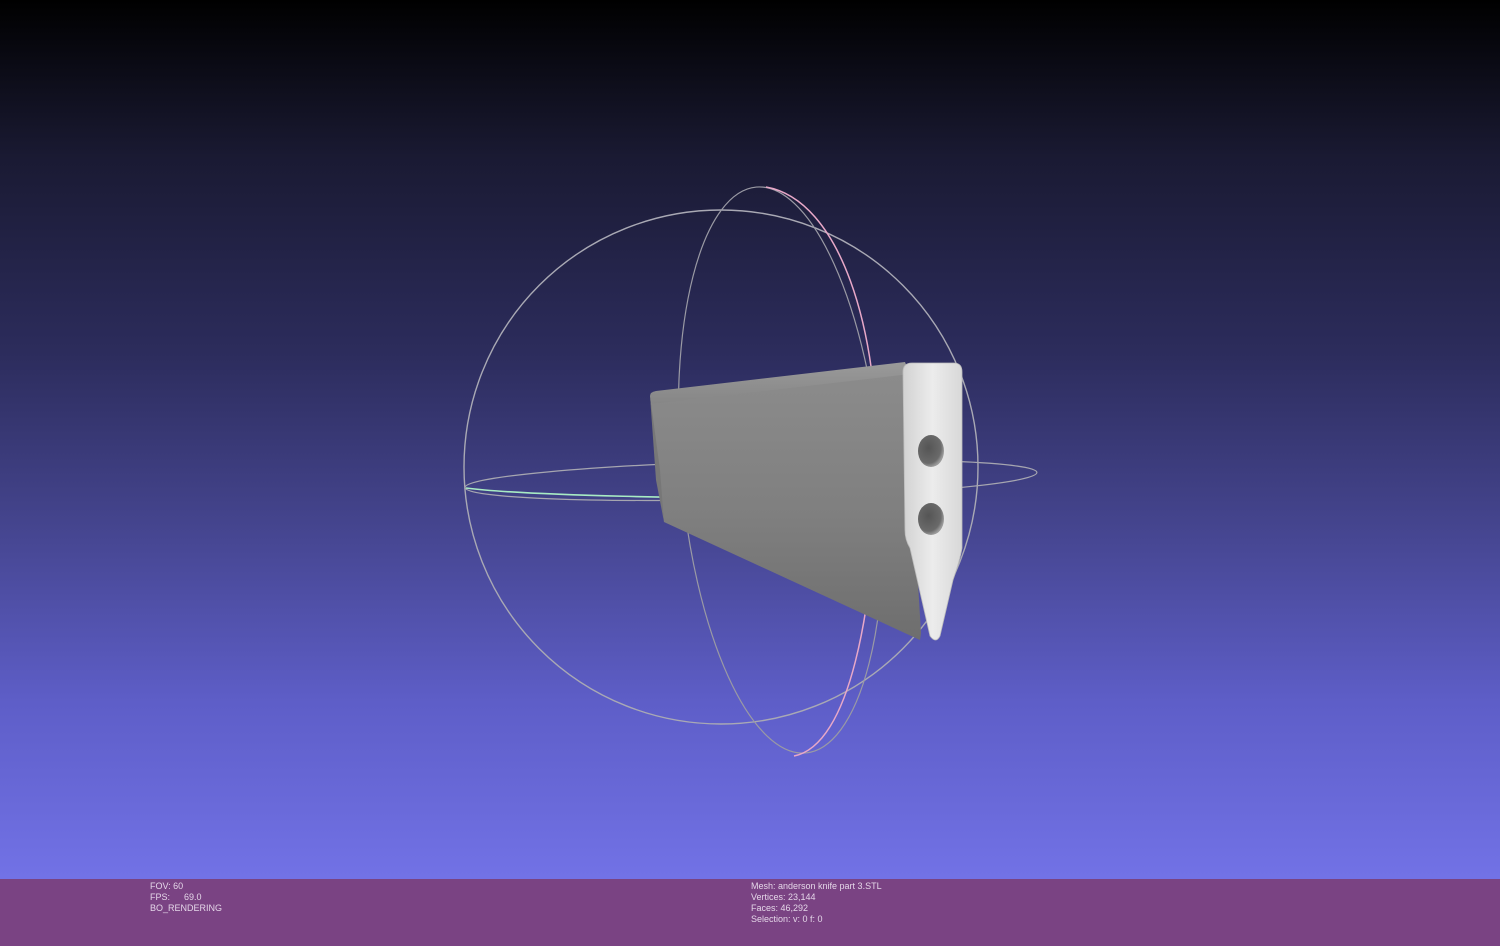 The image size is (1500, 946). I want to click on fps-readout: FPS: 69.0, so click(186, 897).